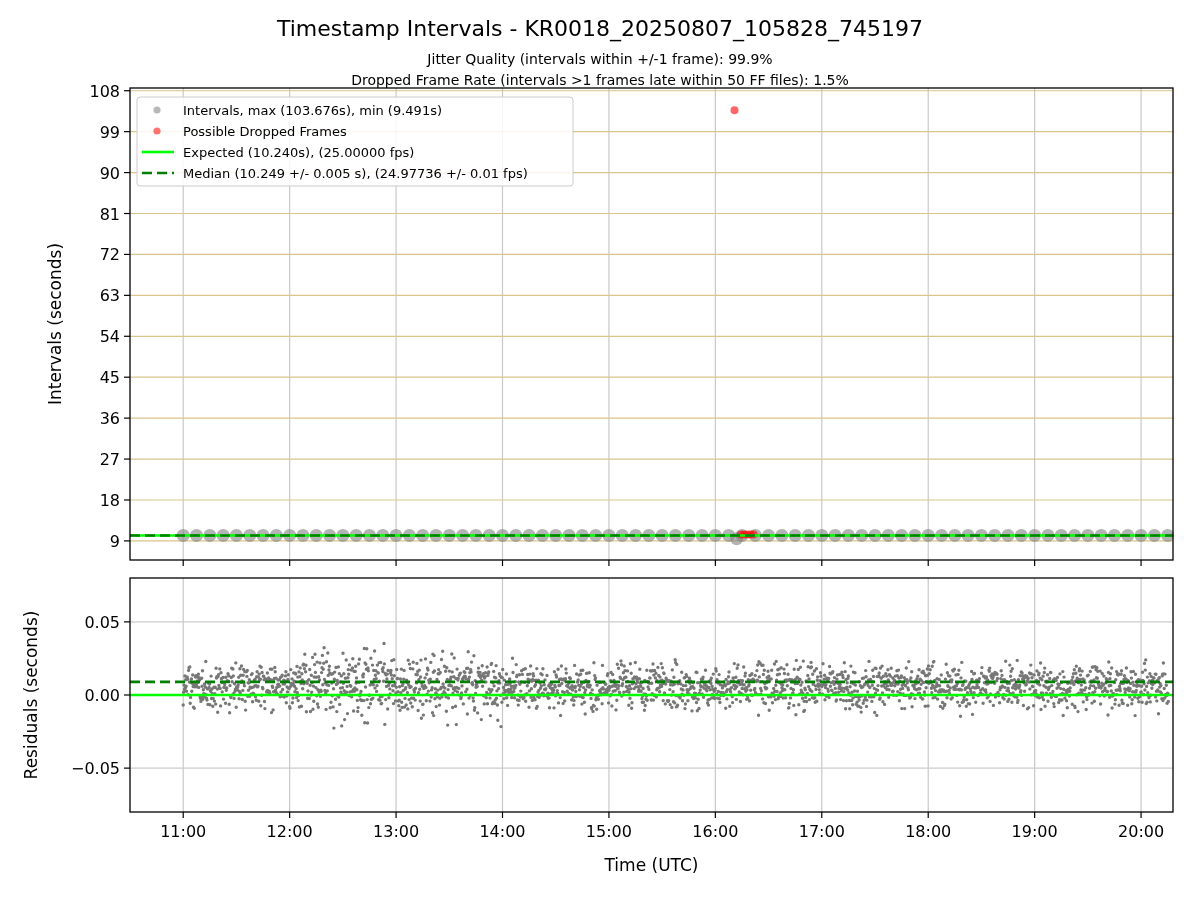 The image size is (1200, 900). What do you see at coordinates (109, 500) in the screenshot?
I see `y-tick-label: 18` at bounding box center [109, 500].